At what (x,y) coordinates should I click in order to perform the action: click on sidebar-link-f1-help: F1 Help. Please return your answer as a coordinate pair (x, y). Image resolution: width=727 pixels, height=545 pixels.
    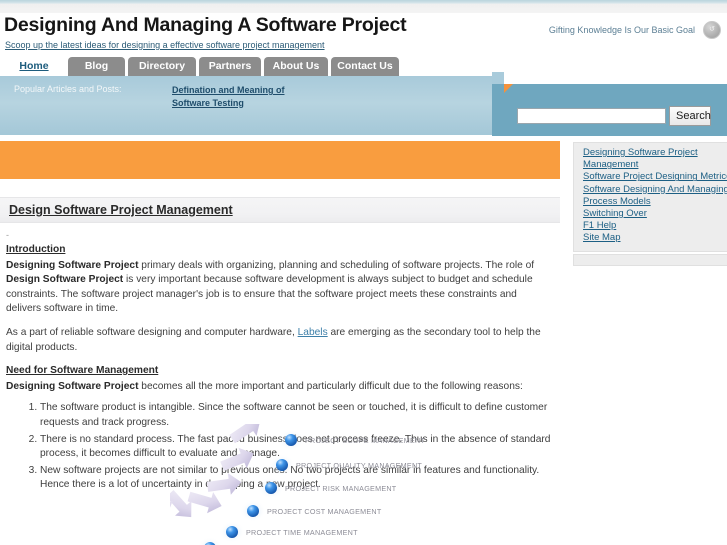
    Looking at the image, I should click on (650, 226).